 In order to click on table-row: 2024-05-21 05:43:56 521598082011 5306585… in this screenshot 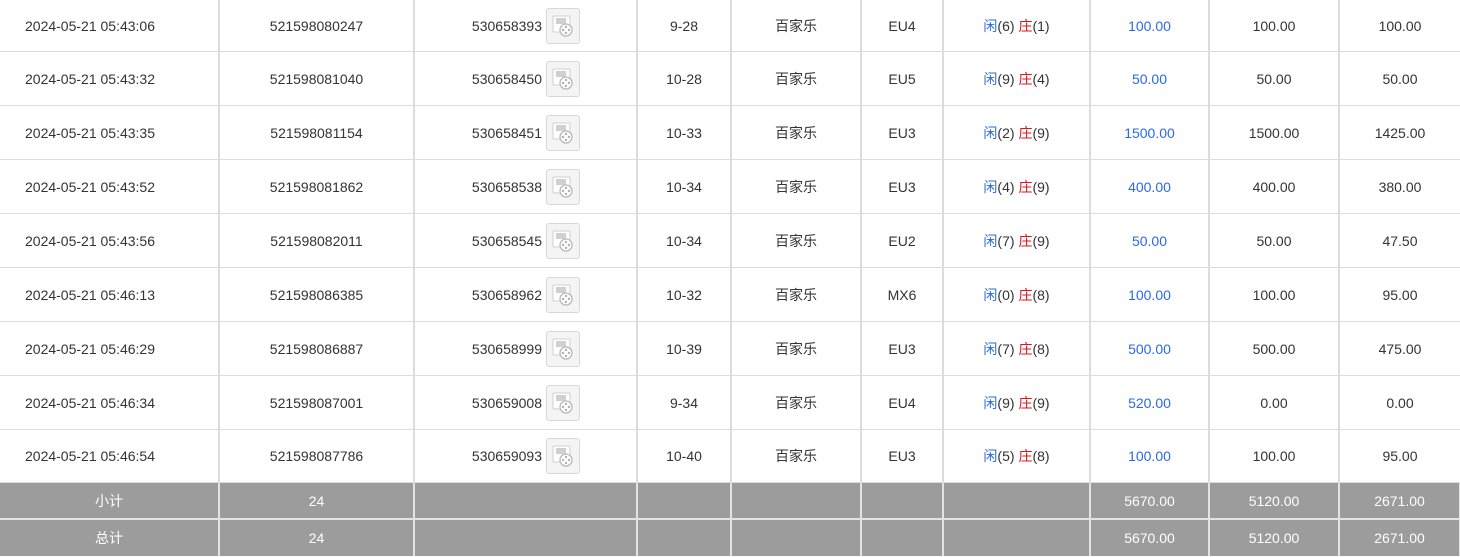, I will do `click(730, 240)`.